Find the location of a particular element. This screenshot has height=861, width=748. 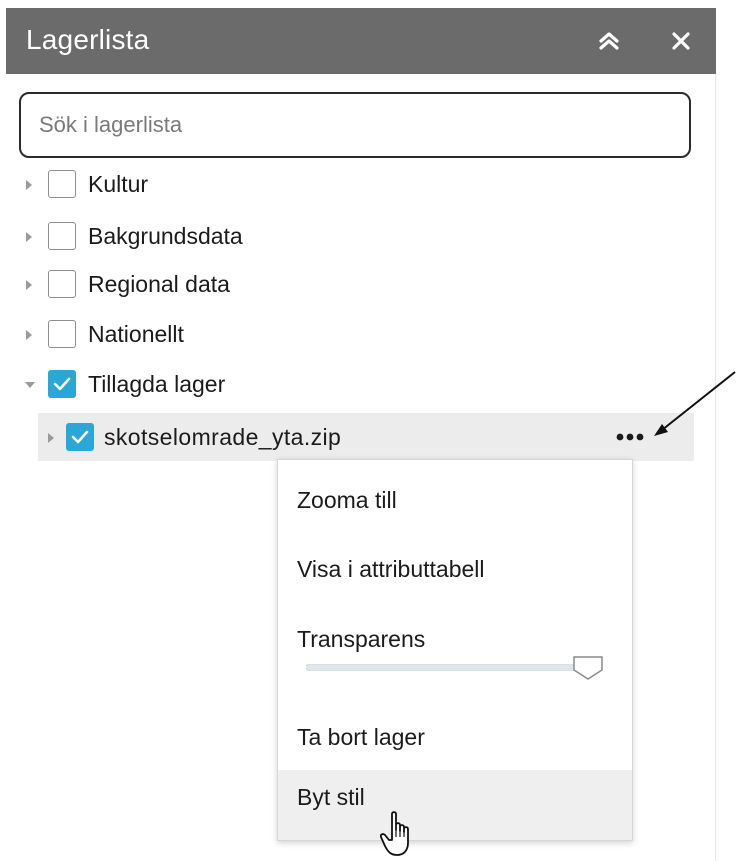

transparency-slider is located at coordinates (458, 668).